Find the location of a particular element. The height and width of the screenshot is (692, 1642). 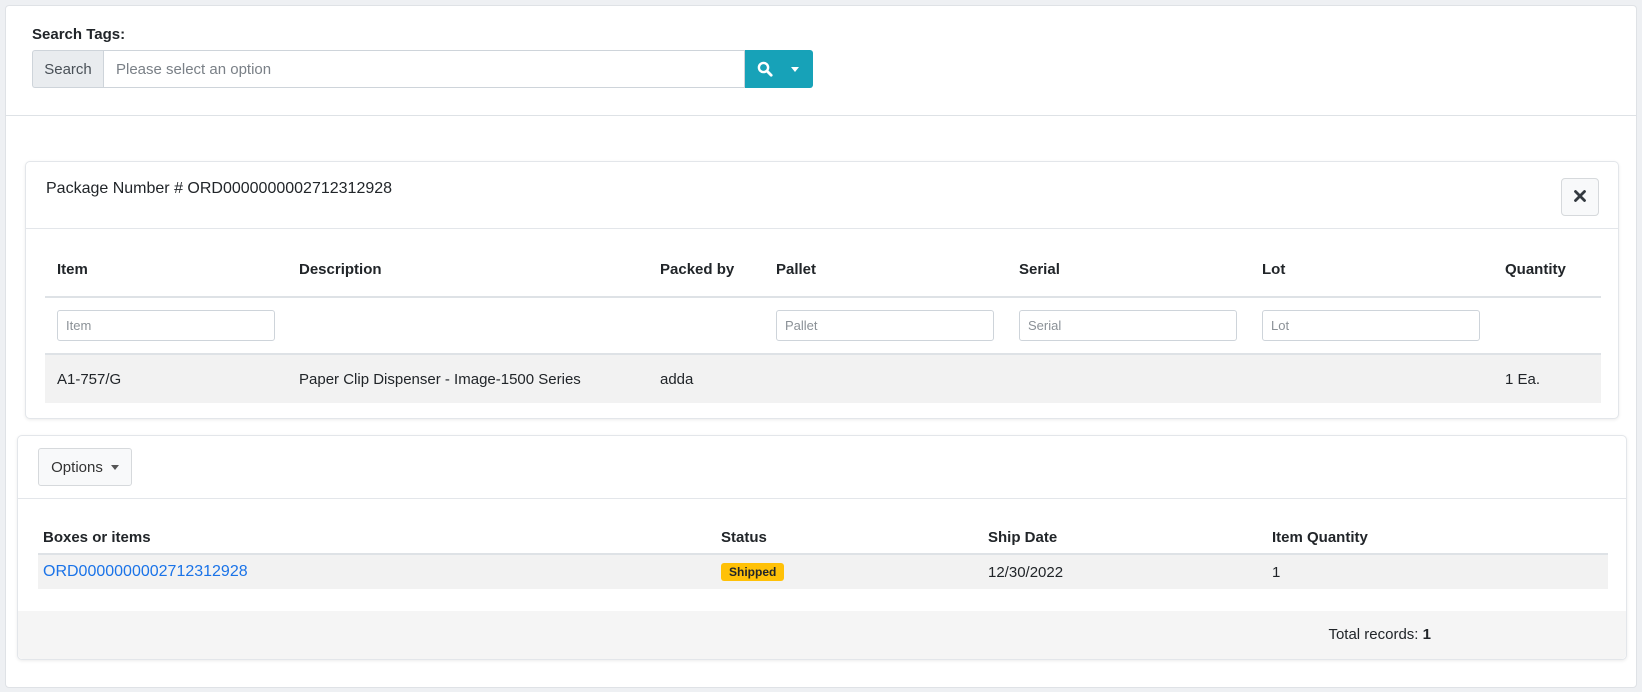

filter-row is located at coordinates (823, 326).